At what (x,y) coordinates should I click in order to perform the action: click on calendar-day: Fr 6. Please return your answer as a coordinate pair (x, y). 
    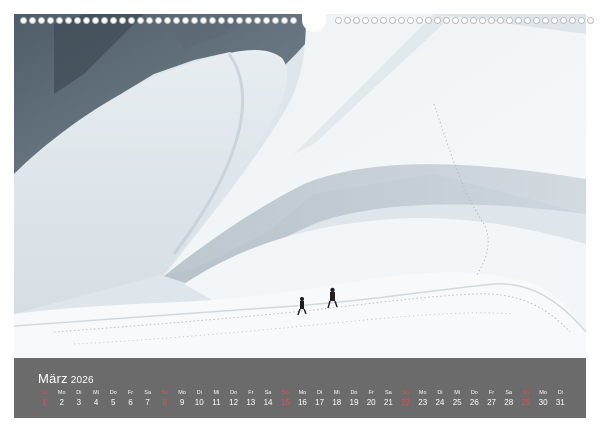
    Looking at the image, I should click on (130, 398).